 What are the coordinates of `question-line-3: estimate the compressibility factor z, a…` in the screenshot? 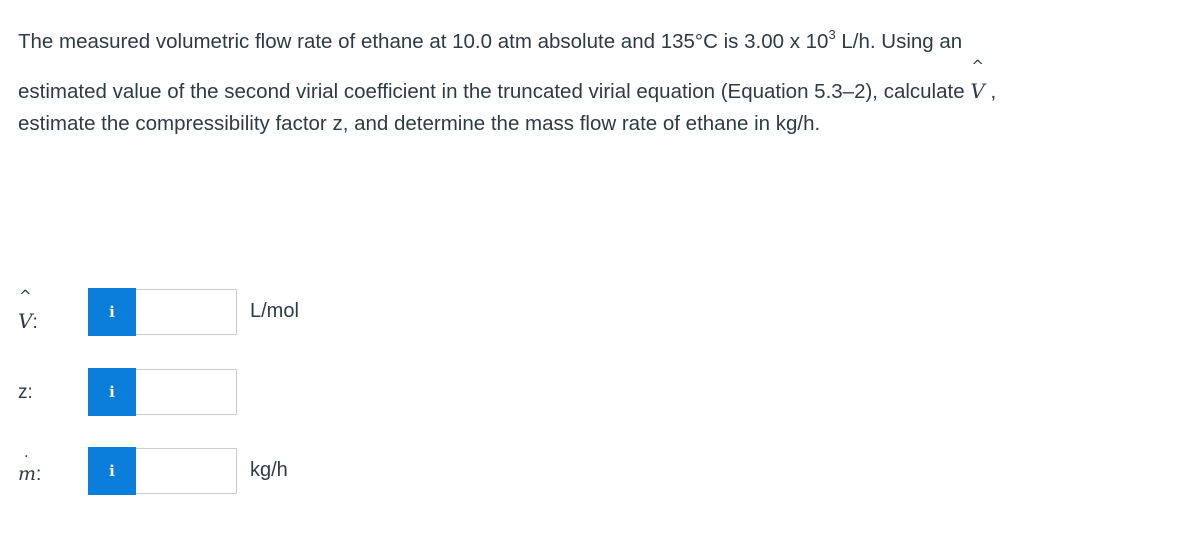 It's located at (419, 123).